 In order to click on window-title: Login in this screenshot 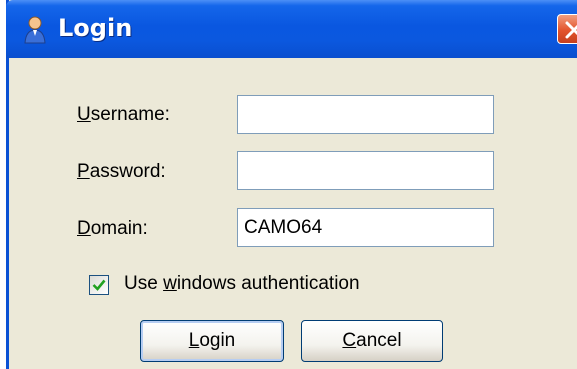, I will do `click(95, 28)`.